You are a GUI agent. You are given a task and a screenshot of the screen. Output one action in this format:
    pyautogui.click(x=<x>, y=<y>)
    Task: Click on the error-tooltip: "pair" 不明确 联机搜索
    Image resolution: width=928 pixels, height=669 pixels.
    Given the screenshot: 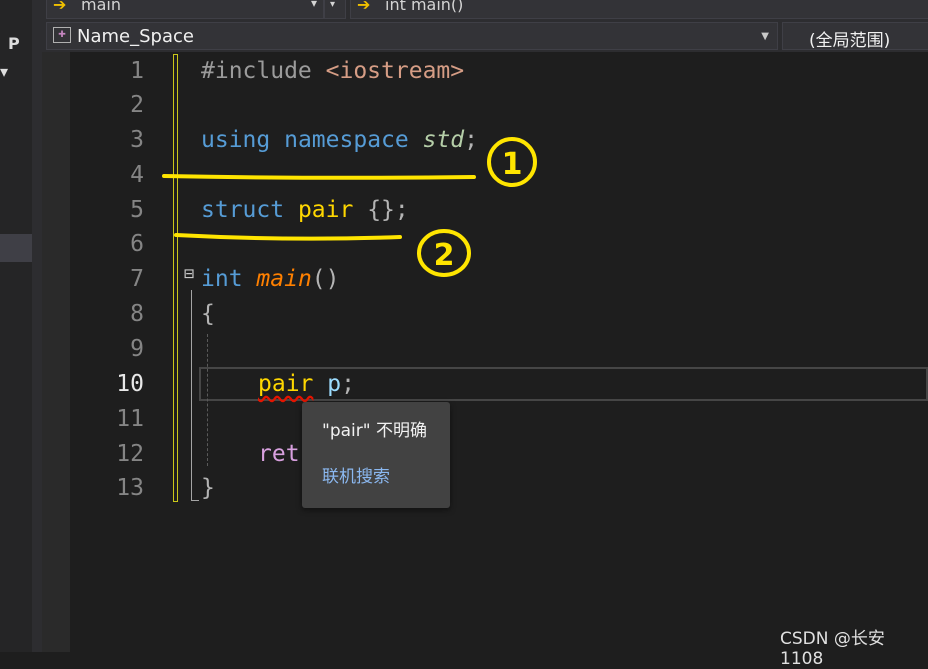 What is the action you would take?
    pyautogui.click(x=376, y=455)
    